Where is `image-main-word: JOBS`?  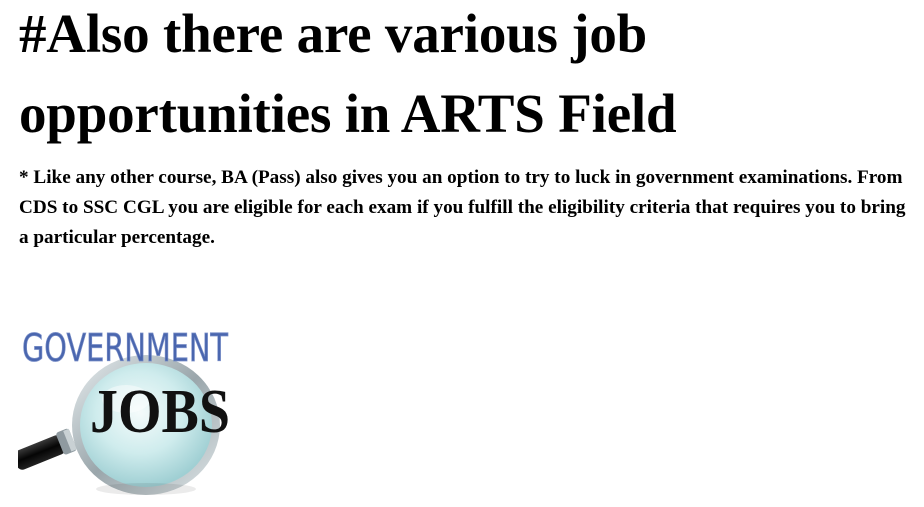 image-main-word: JOBS is located at coordinates (160, 412).